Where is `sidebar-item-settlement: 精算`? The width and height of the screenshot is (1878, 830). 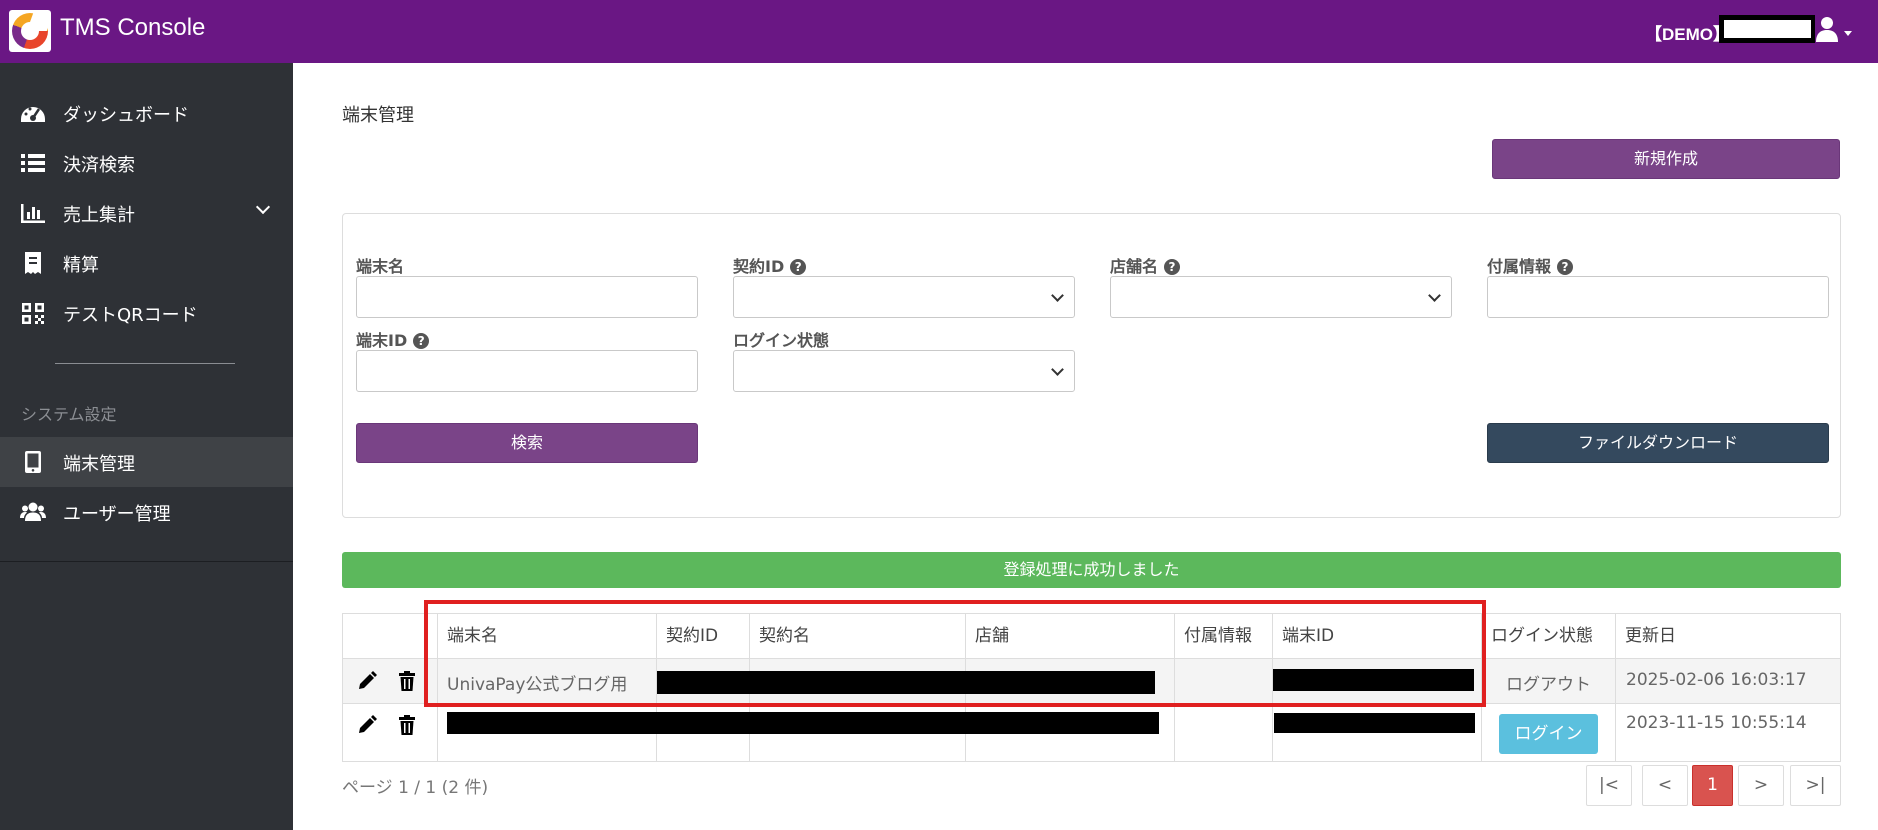 sidebar-item-settlement: 精算 is located at coordinates (146, 263).